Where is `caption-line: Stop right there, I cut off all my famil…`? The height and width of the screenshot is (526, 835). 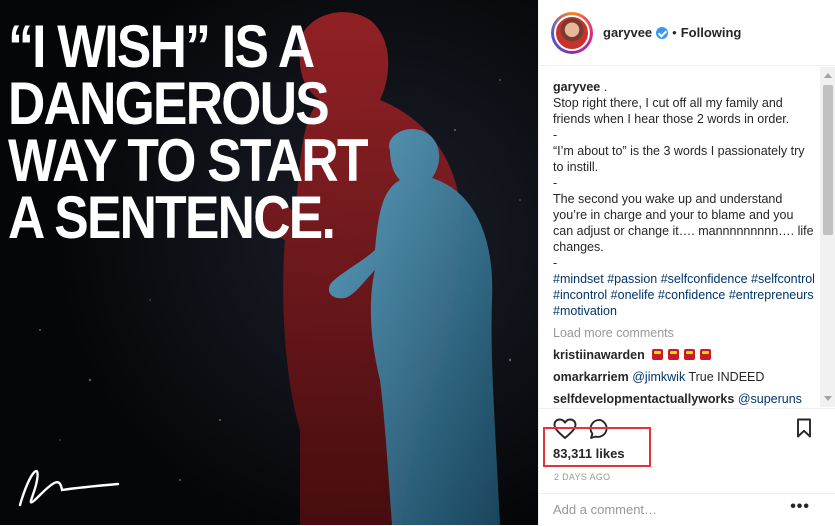 caption-line: Stop right there, I cut off all my famil… is located at coordinates (671, 111).